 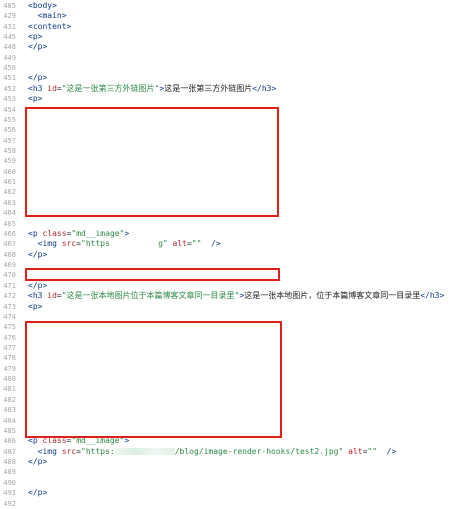 What do you see at coordinates (9, 192) in the screenshot?
I see `line-number: 462` at bounding box center [9, 192].